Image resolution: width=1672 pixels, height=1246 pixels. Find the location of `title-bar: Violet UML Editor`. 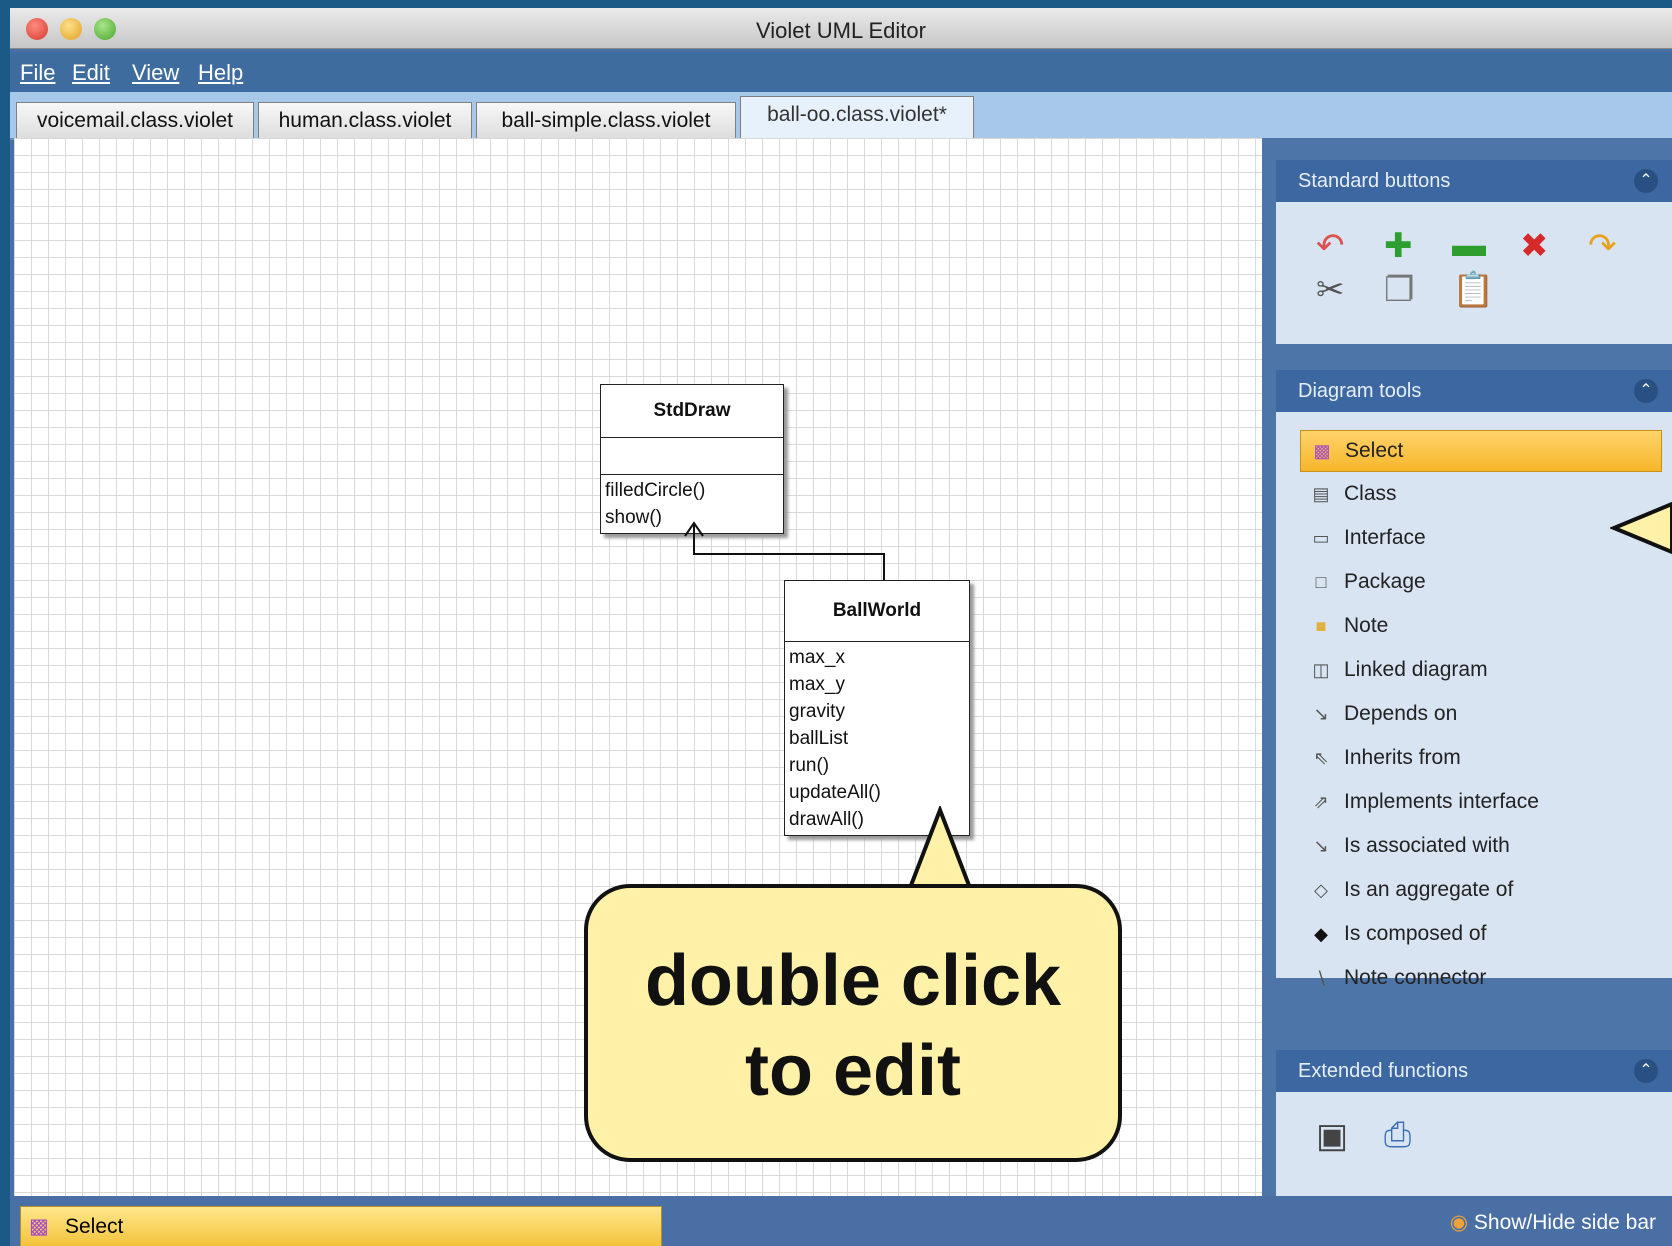

title-bar: Violet UML Editor is located at coordinates (841, 28).